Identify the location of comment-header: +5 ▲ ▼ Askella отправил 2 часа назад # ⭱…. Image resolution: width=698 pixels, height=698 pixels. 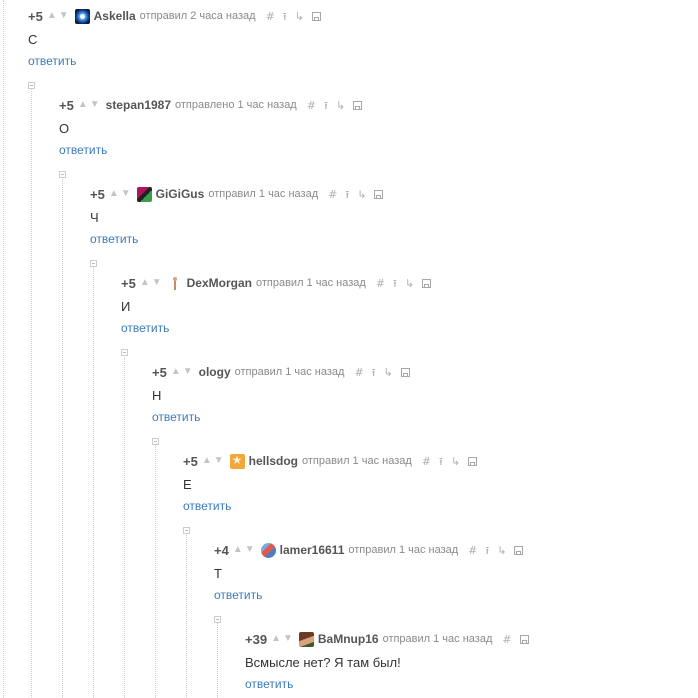
(177, 16).